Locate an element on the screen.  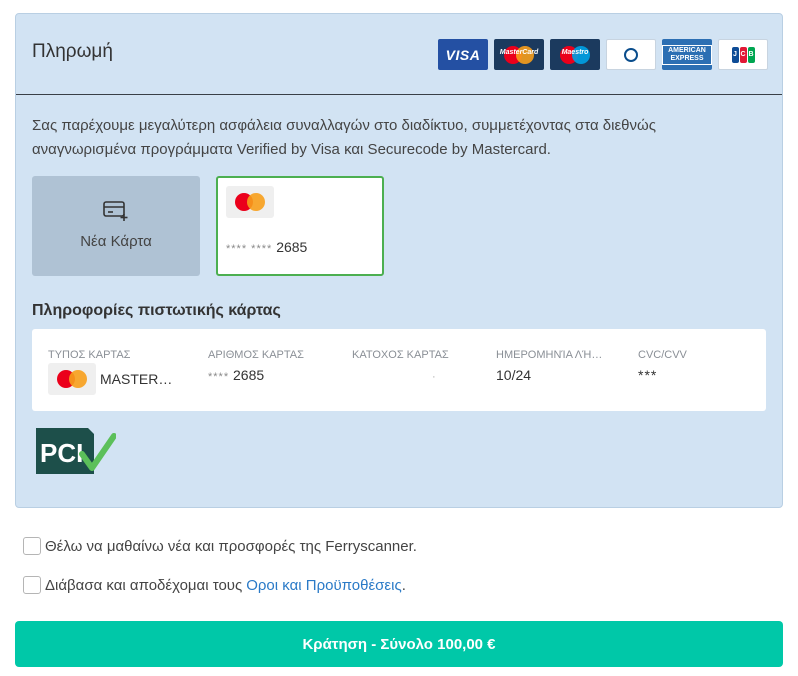
jcb-bars: JCB is located at coordinates (743, 54).